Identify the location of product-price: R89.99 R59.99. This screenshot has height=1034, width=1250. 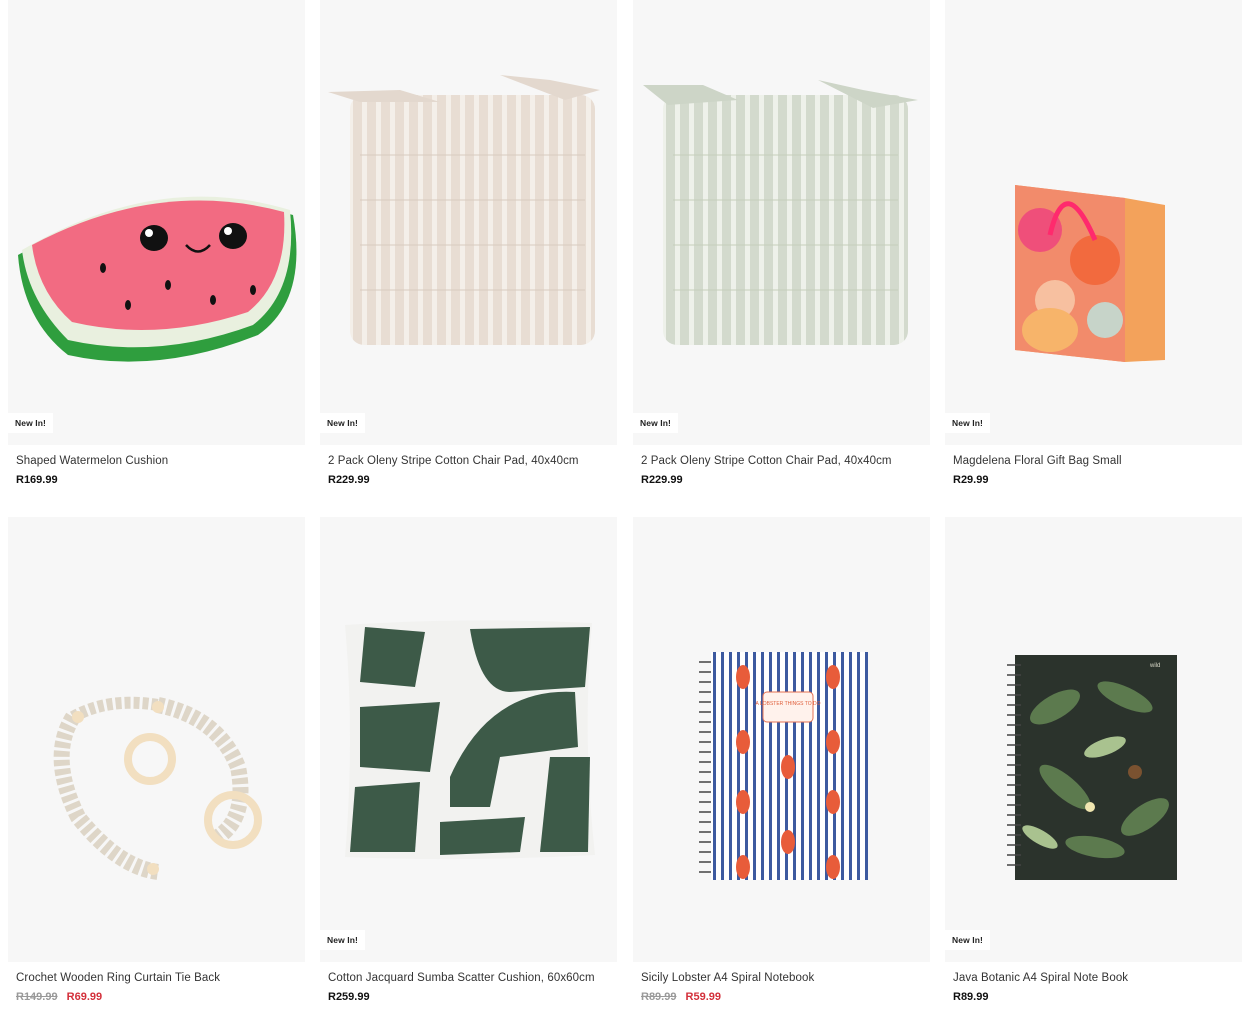
(785, 997).